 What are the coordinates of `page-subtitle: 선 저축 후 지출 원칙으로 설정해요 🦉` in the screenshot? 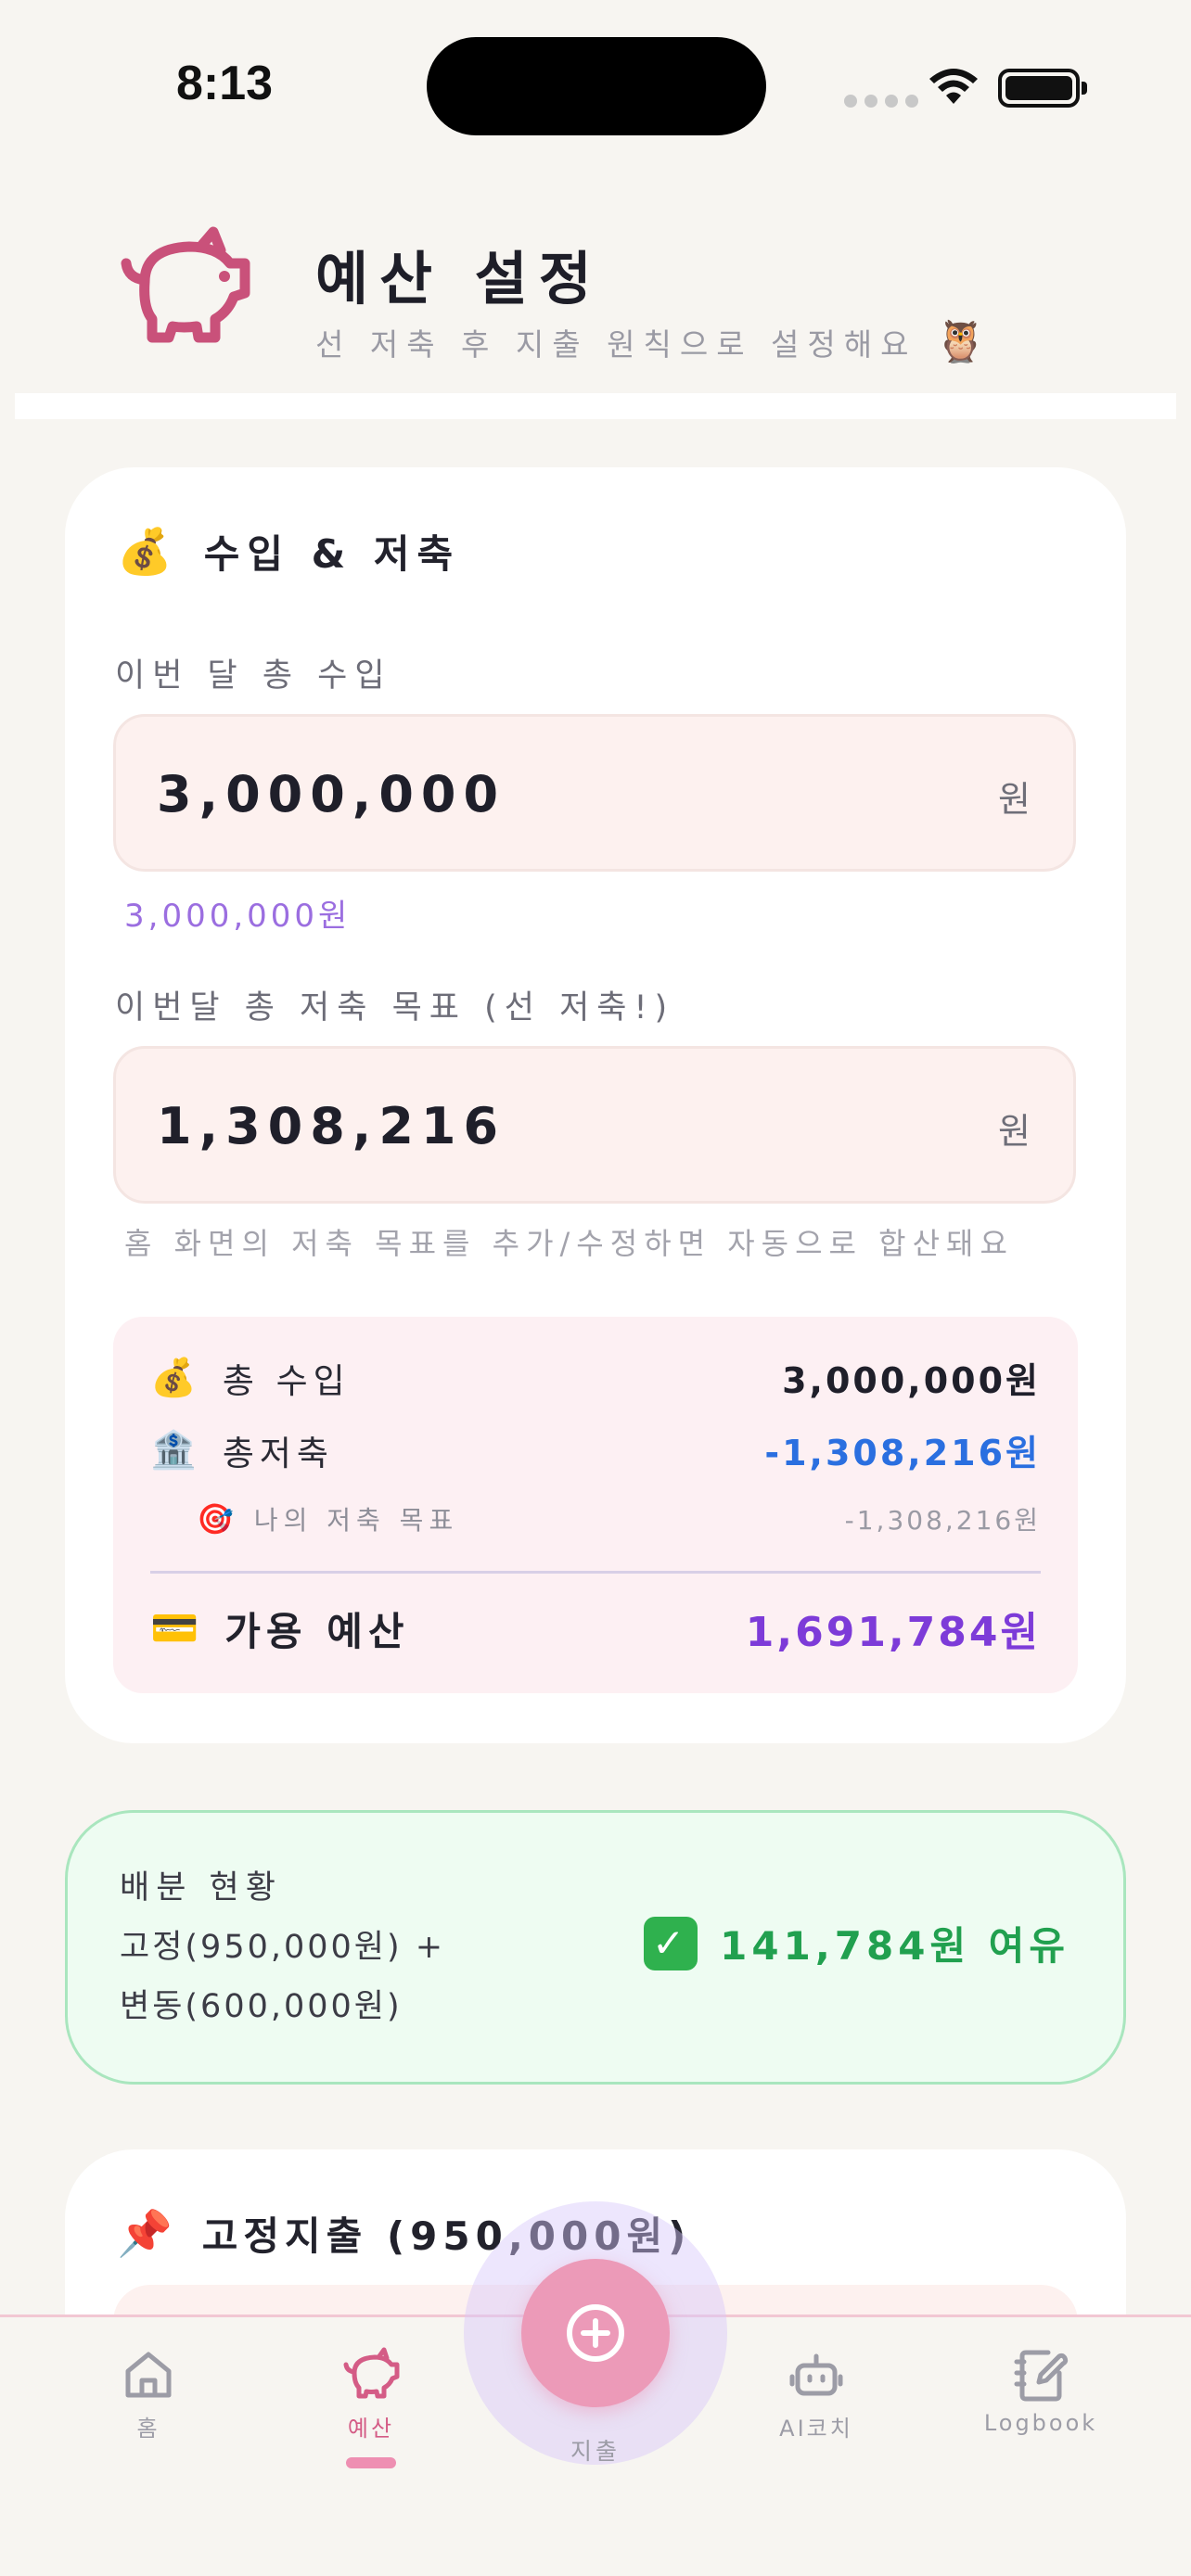 It's located at (650, 341).